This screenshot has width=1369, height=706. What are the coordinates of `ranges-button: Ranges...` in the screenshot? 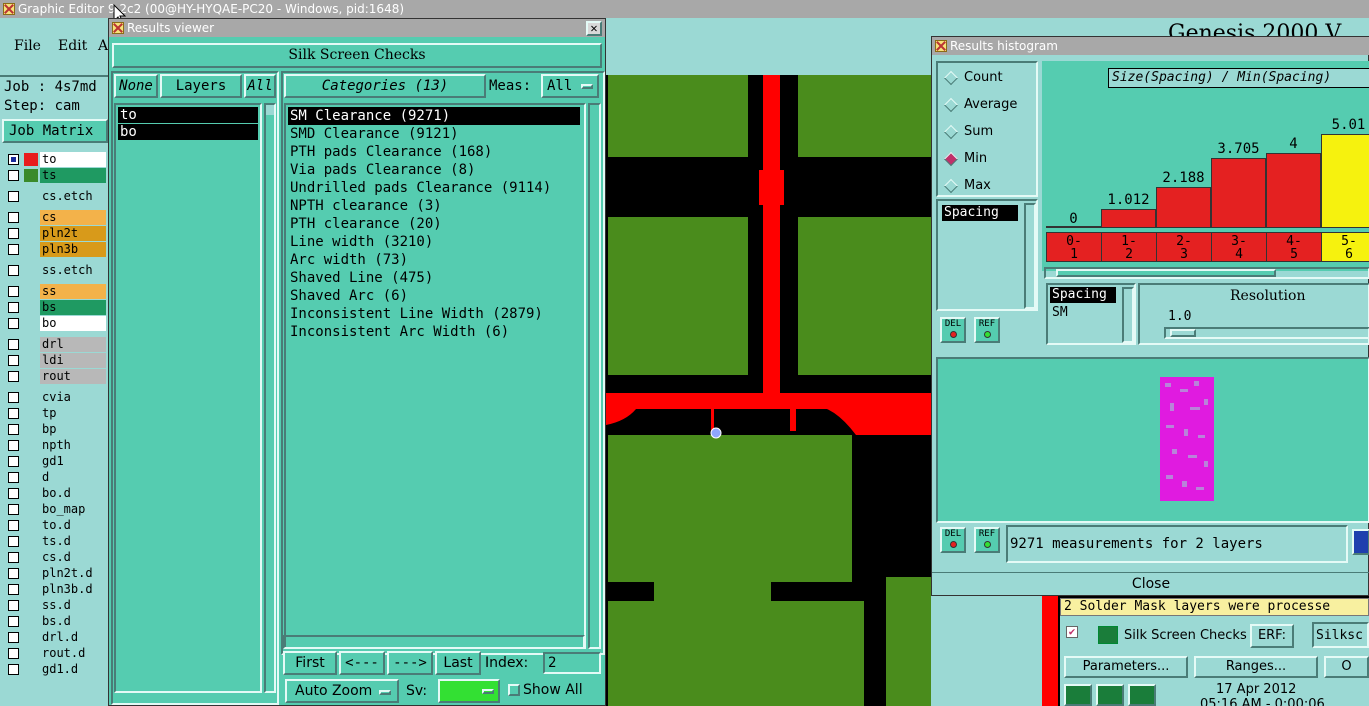 It's located at (1256, 667).